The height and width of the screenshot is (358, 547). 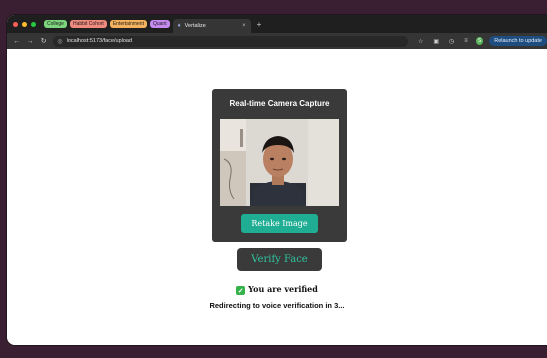 I want to click on verify-face-button: Verify Face, so click(x=279, y=259).